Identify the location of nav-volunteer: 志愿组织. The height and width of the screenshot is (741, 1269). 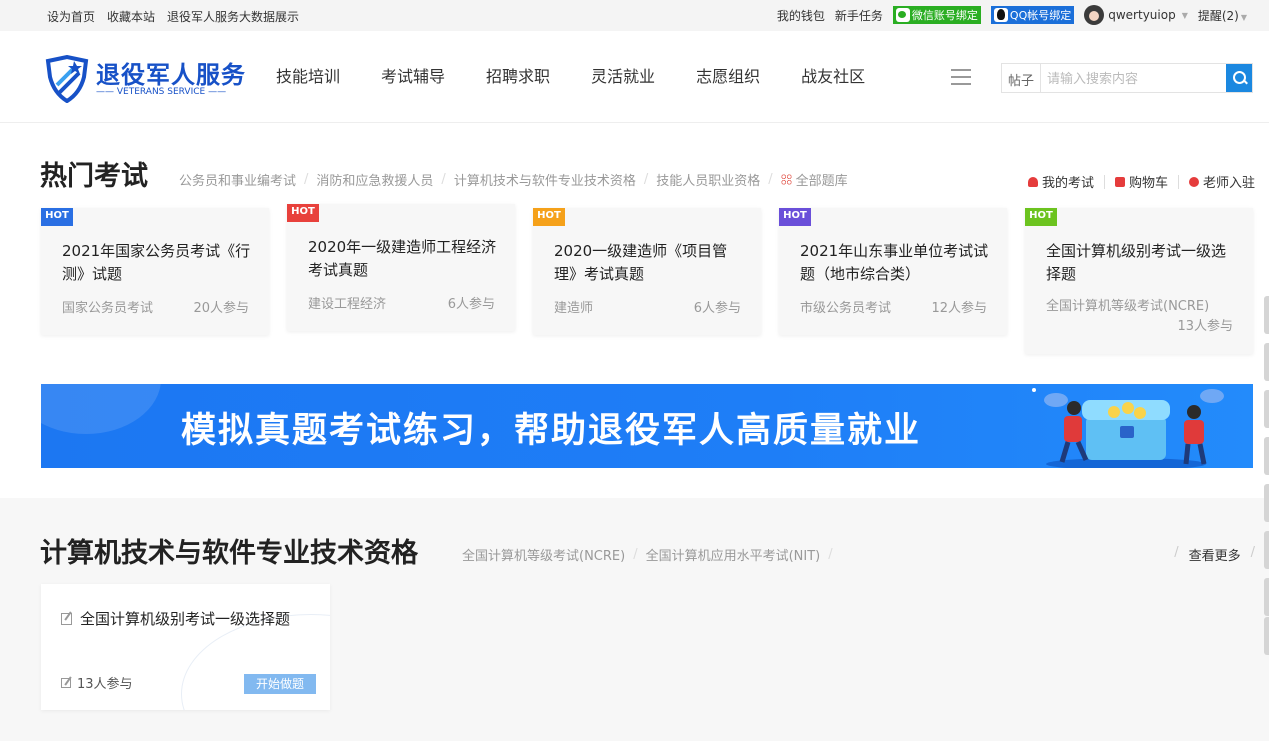
(728, 75).